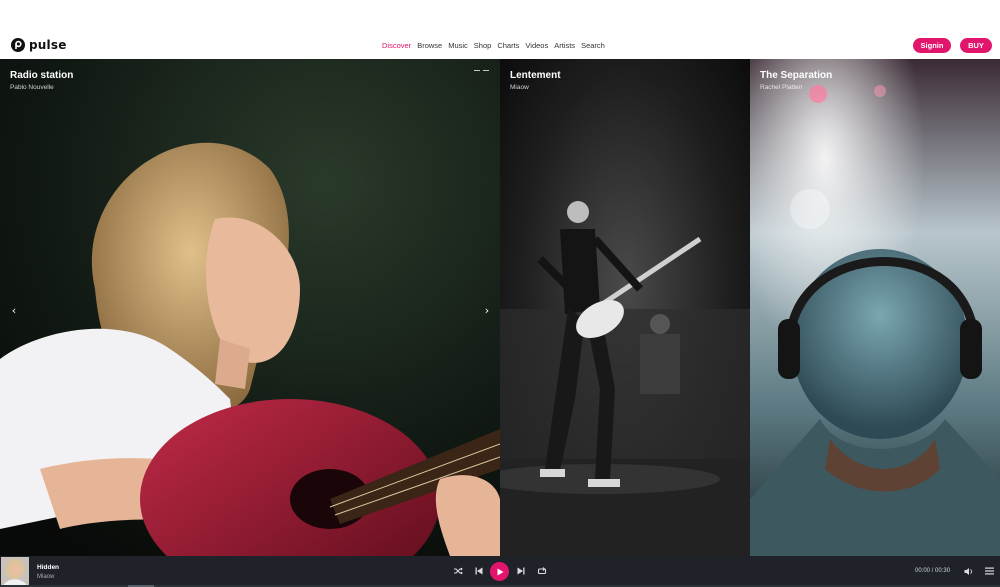  I want to click on previous-icon, so click(479, 571).